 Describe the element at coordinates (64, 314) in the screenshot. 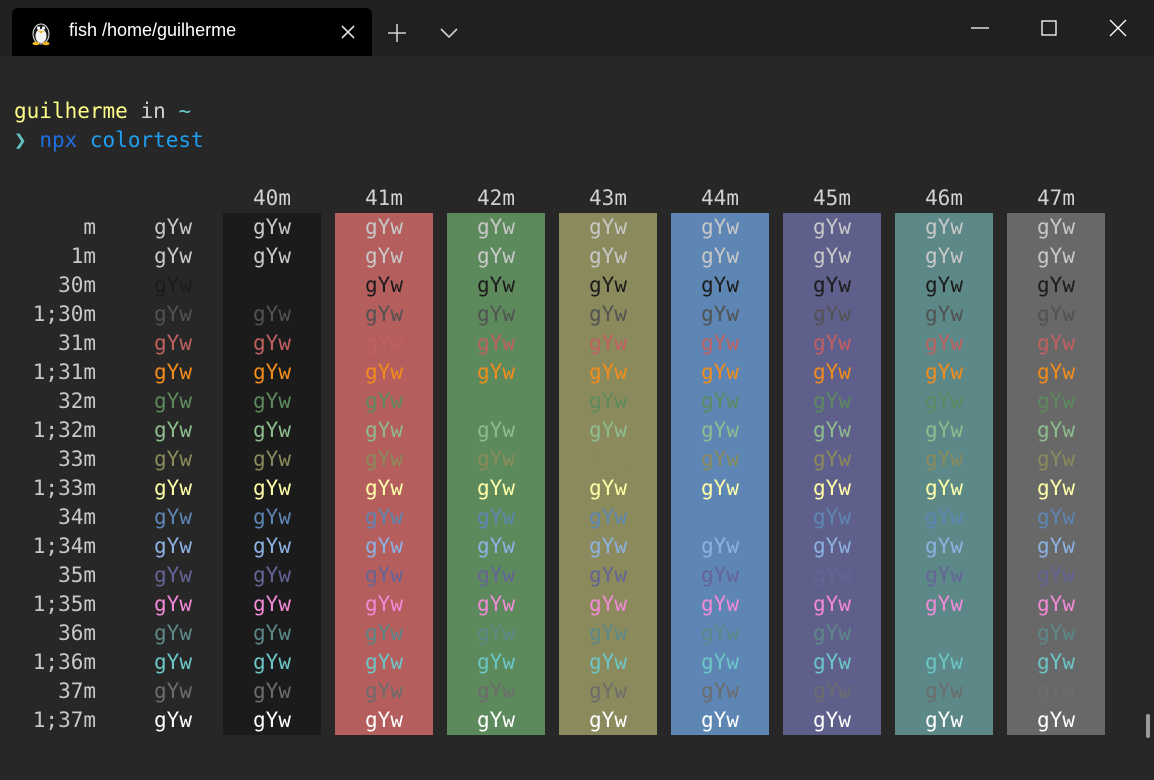

I see `row-label: 1;30m` at that location.